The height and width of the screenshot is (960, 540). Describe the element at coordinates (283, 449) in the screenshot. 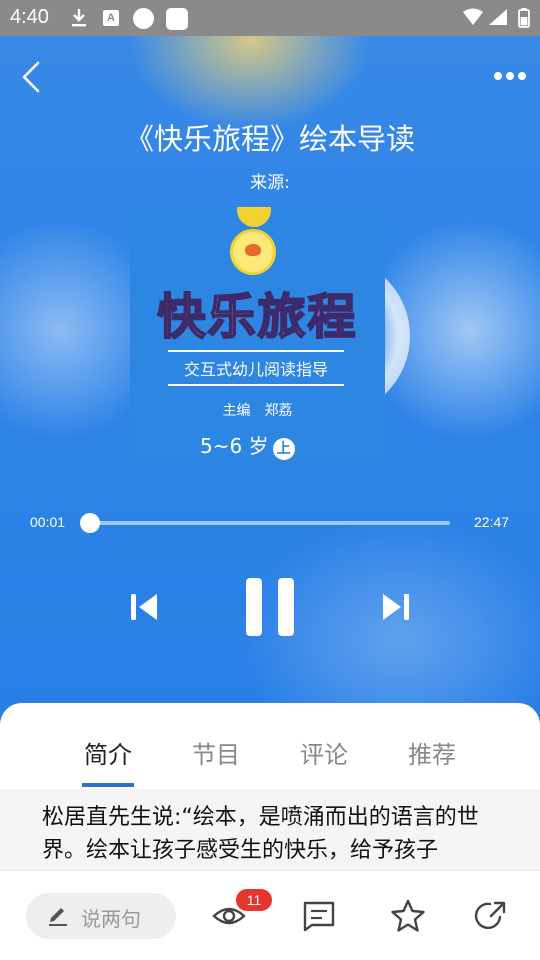

I see `cover-volume: 上` at that location.